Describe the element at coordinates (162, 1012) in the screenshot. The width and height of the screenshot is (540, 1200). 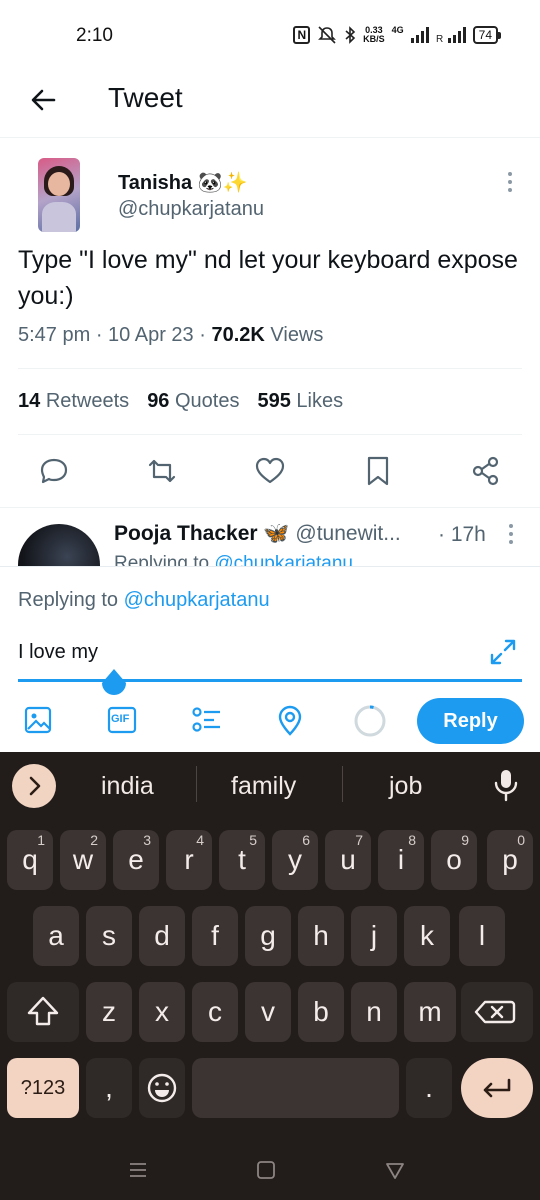
I see `key-x: x` at that location.